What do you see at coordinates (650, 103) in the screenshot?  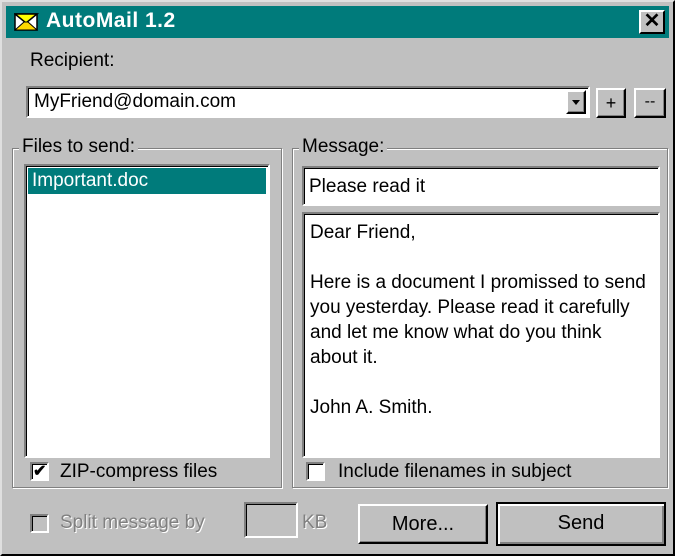 I see `remove-recipient-button: --` at bounding box center [650, 103].